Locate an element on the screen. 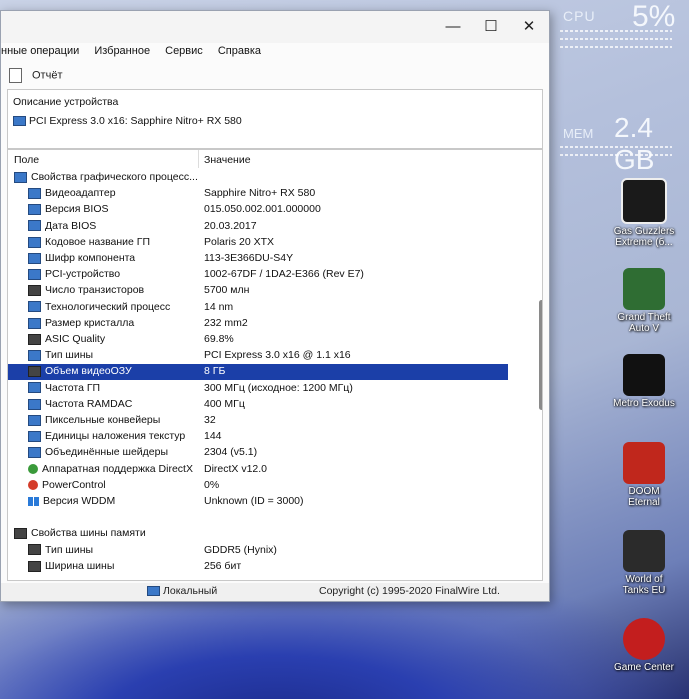 This screenshot has width=689, height=699. row-field-name: Частота RAMDAC is located at coordinates (80, 404).